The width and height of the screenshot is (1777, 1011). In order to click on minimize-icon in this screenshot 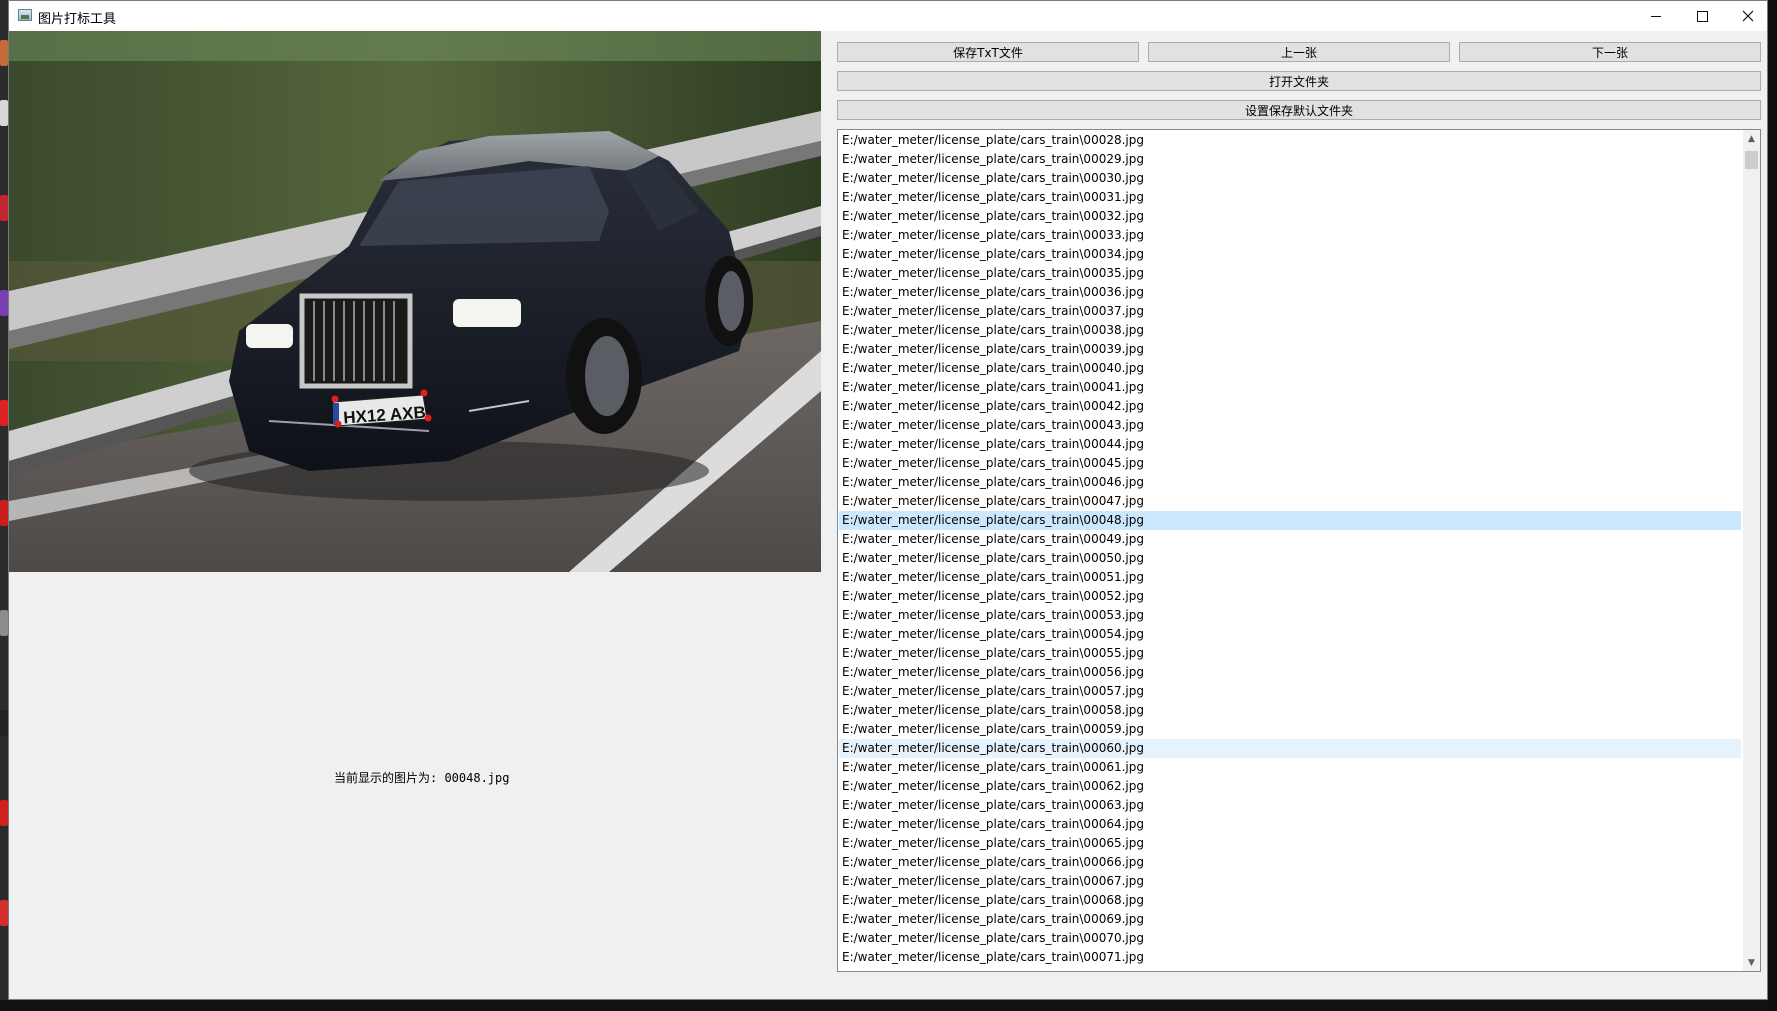, I will do `click(1656, 16)`.